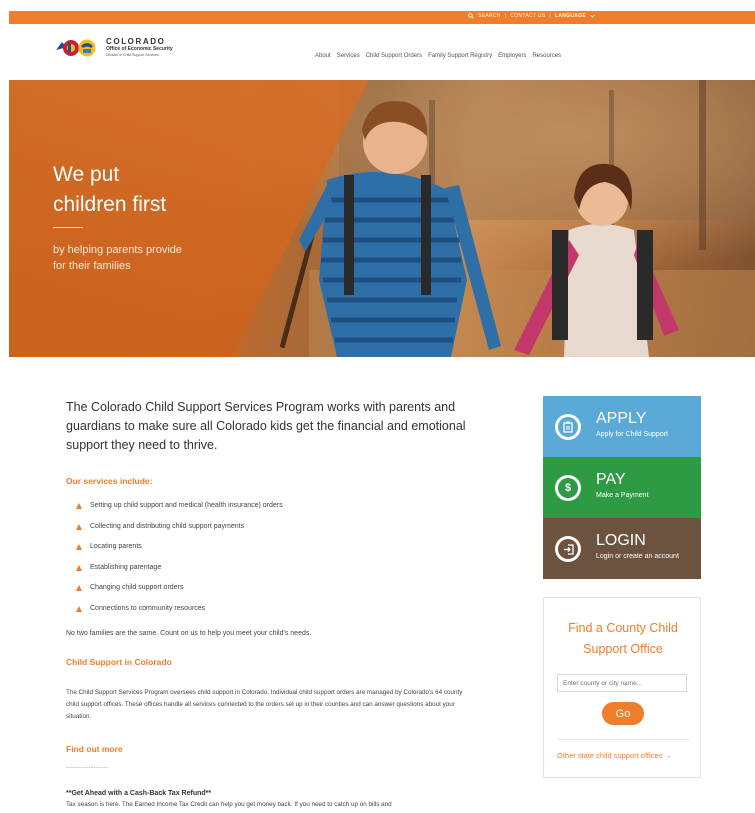  What do you see at coordinates (546, 56) in the screenshot?
I see `nav-resources: Resources` at bounding box center [546, 56].